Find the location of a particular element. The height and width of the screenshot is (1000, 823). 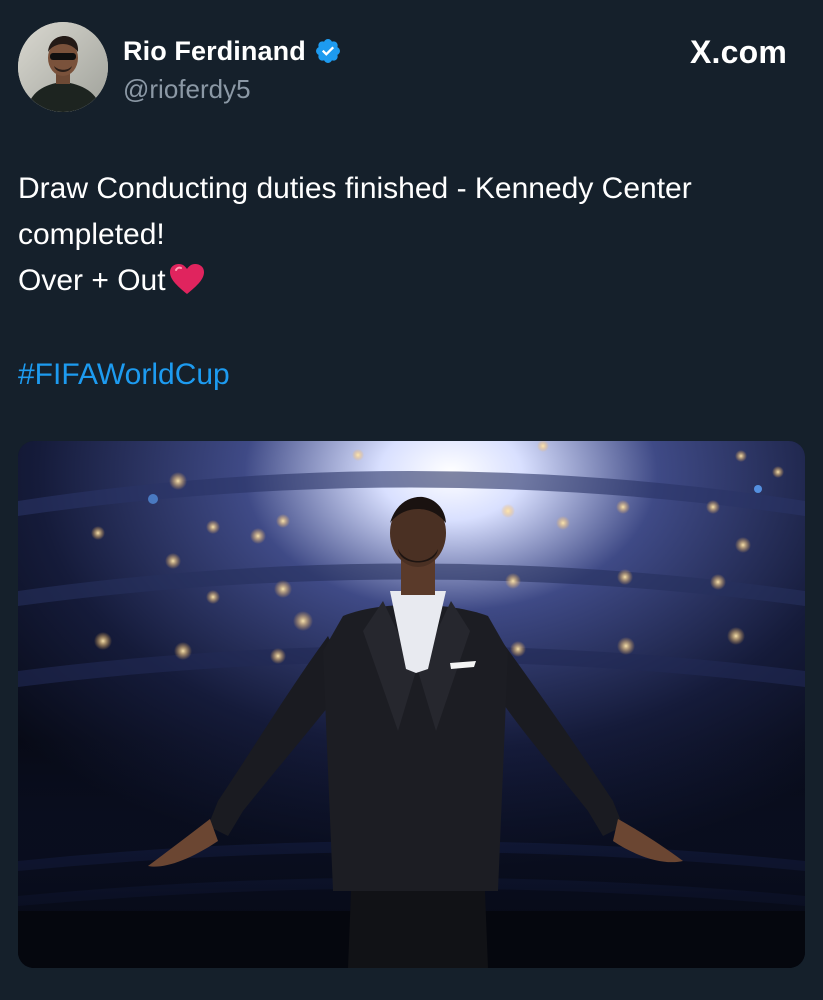

tweet-line-last: Over + Out is located at coordinates (413, 281).